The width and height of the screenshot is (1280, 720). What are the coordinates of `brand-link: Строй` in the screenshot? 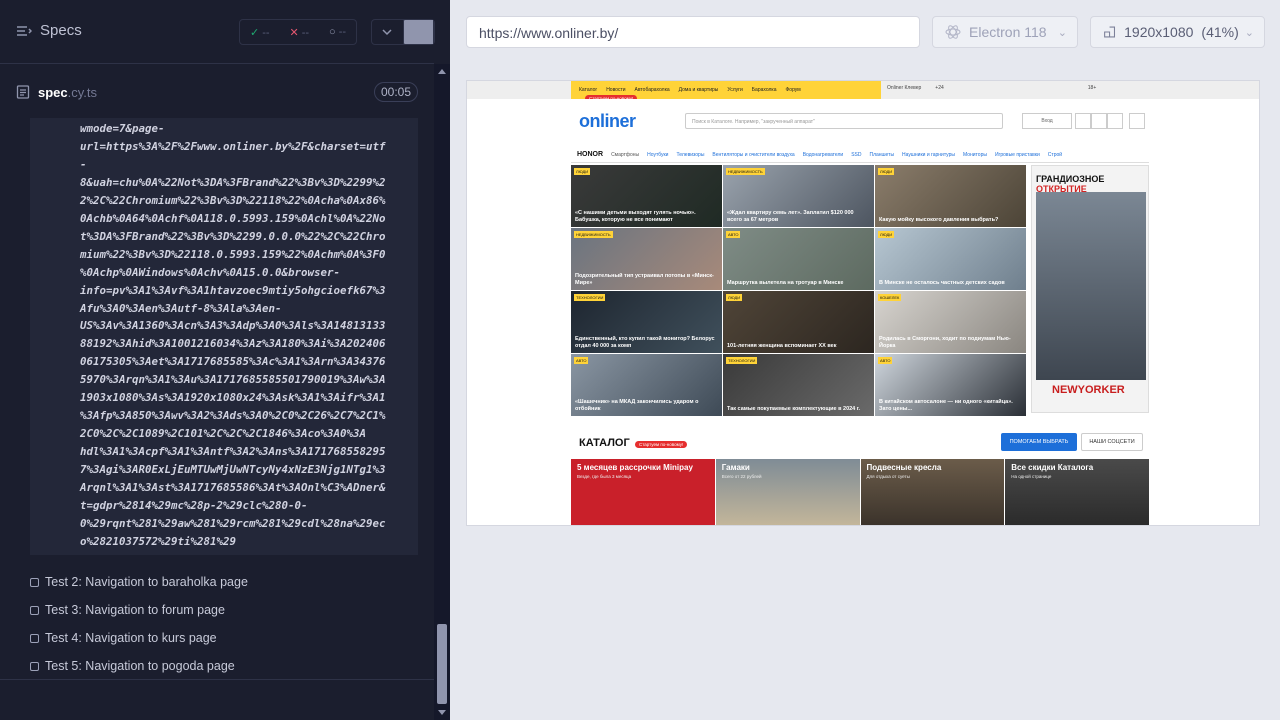 It's located at (1055, 155).